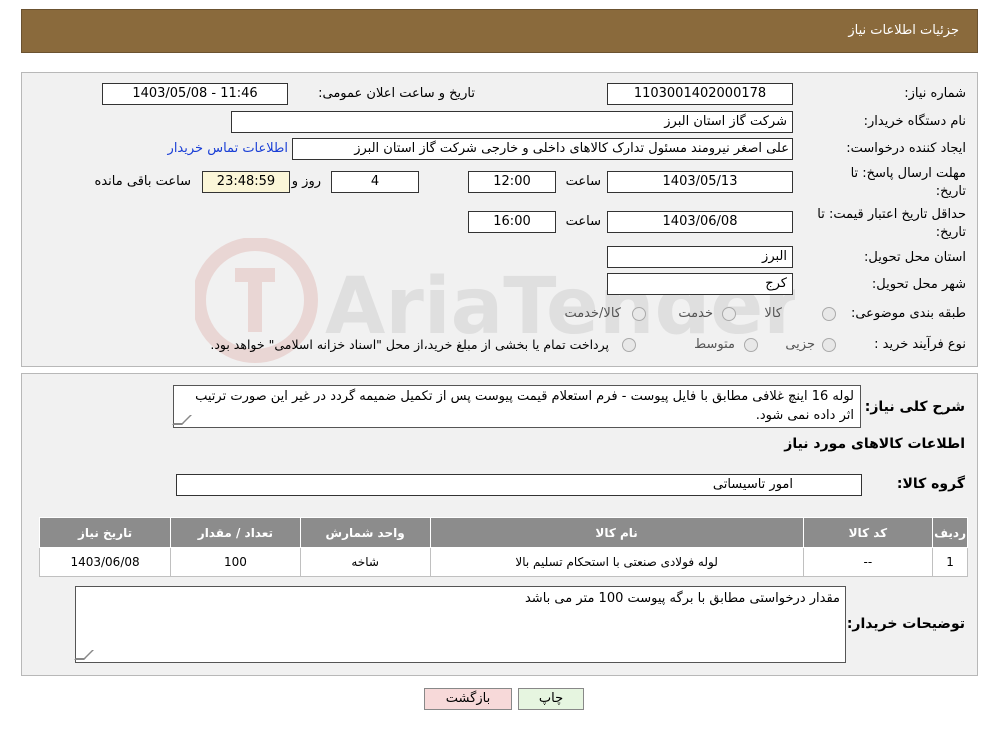 The width and height of the screenshot is (985, 733). Describe the element at coordinates (915, 257) in the screenshot. I see `province-label: استان محل تحویل:` at that location.